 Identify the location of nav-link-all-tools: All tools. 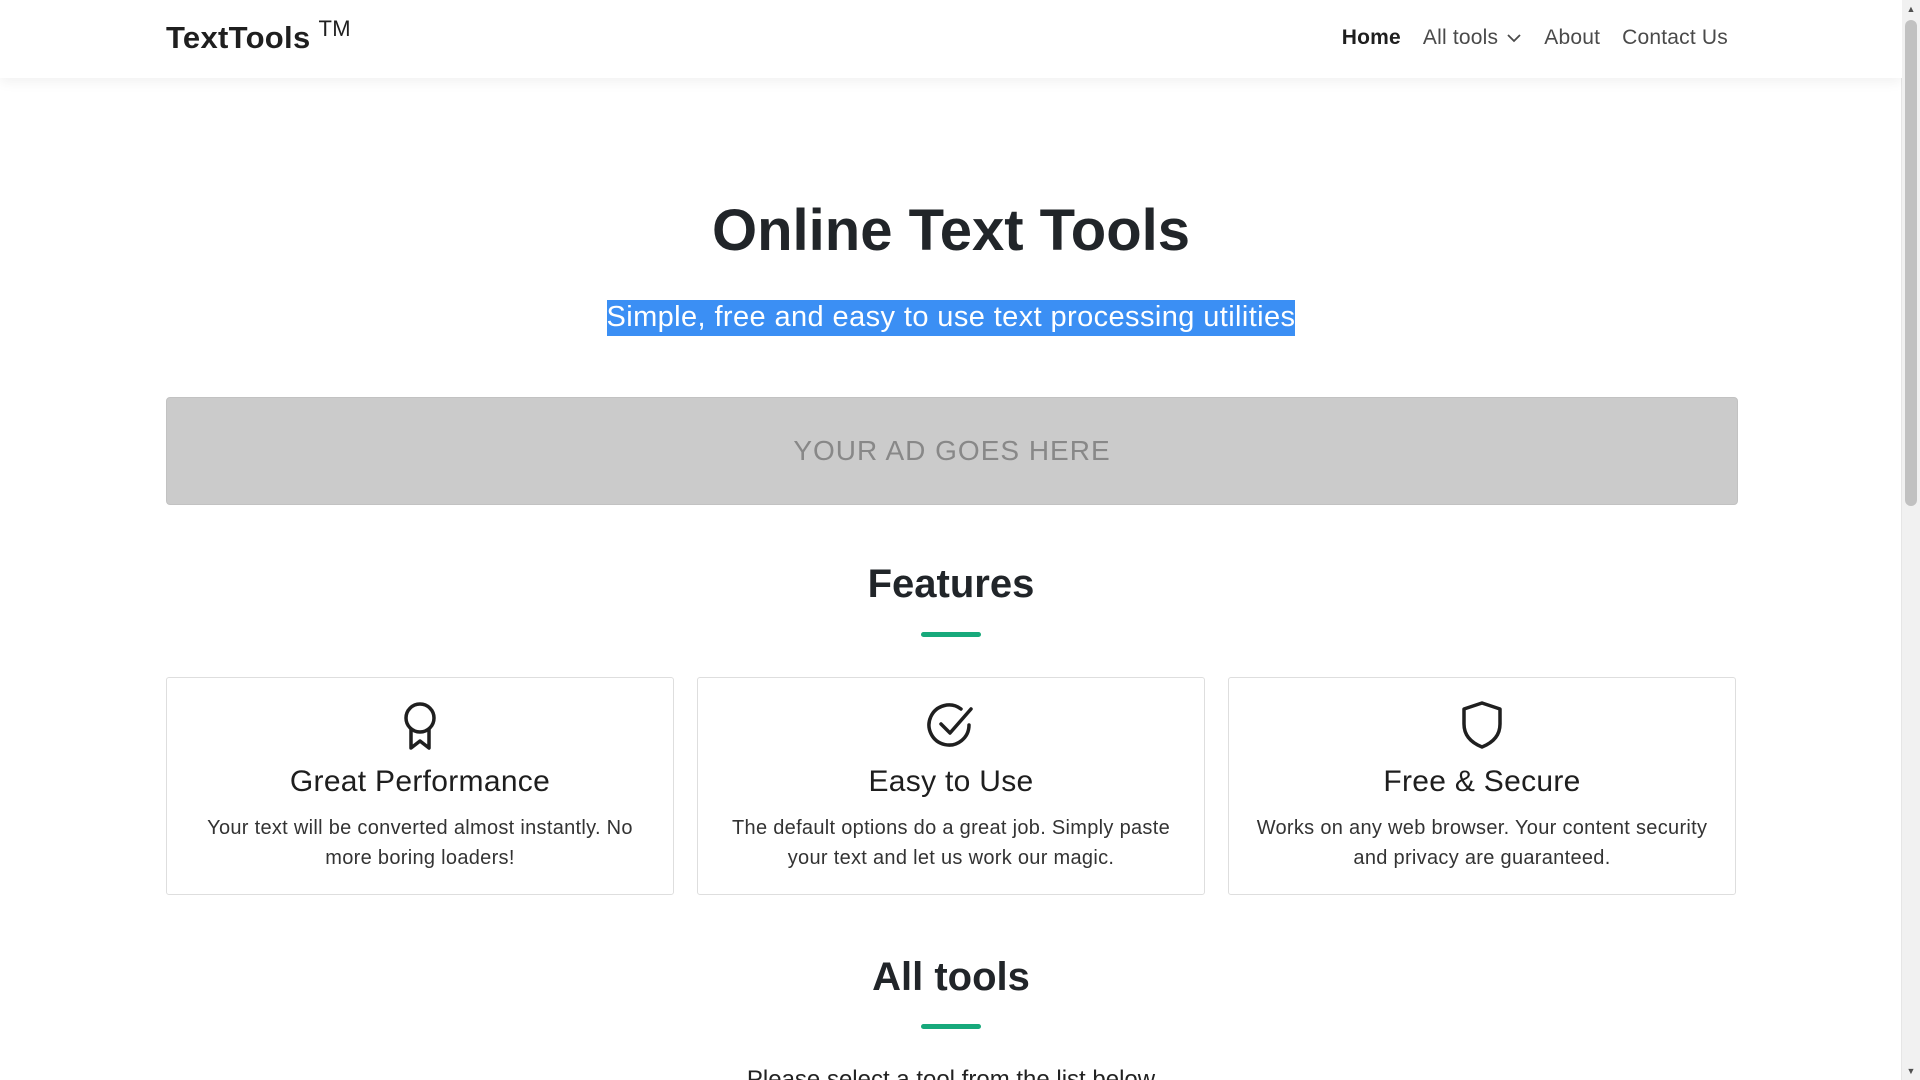
(1472, 38).